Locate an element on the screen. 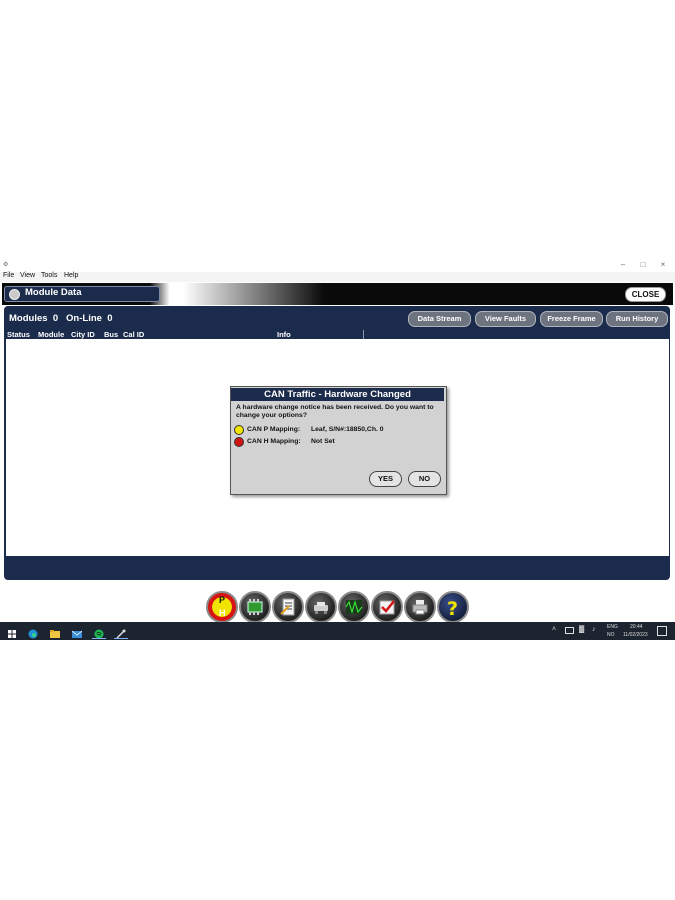 The width and height of the screenshot is (675, 900). help-icon: ? is located at coordinates (453, 607).